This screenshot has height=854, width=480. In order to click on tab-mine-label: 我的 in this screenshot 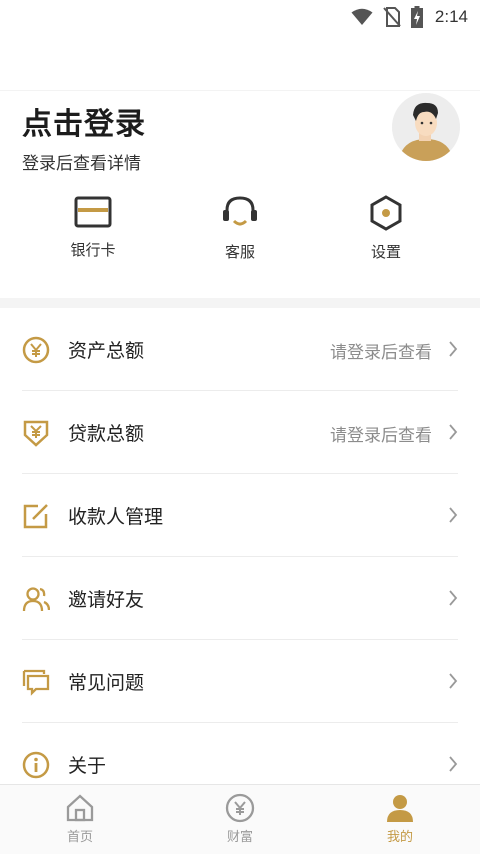, I will do `click(399, 837)`.